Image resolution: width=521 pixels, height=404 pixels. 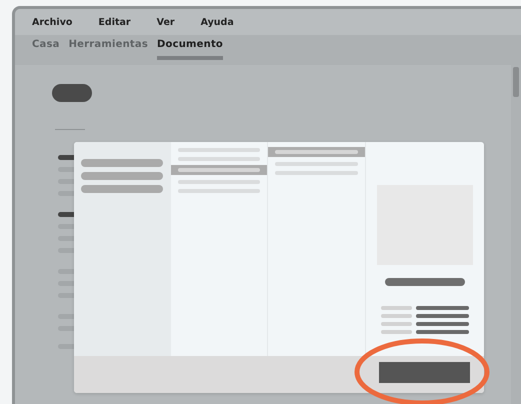 I want to click on tab: Documento, so click(x=190, y=47).